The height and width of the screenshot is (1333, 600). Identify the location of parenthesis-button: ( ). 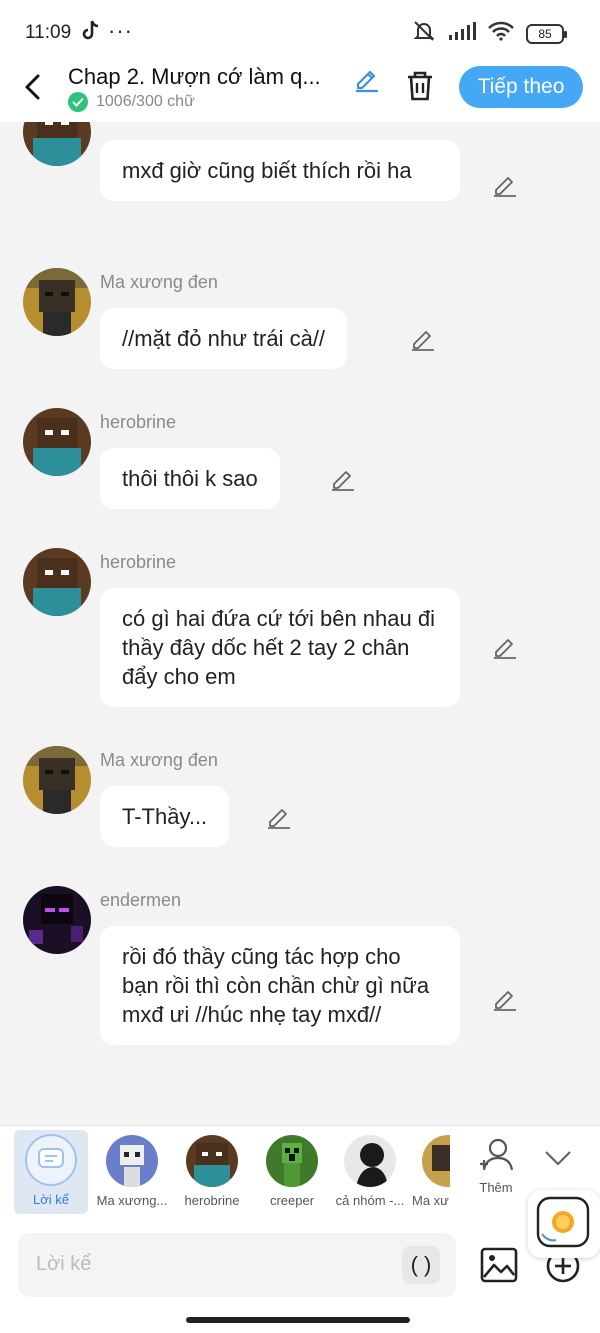
(421, 1265).